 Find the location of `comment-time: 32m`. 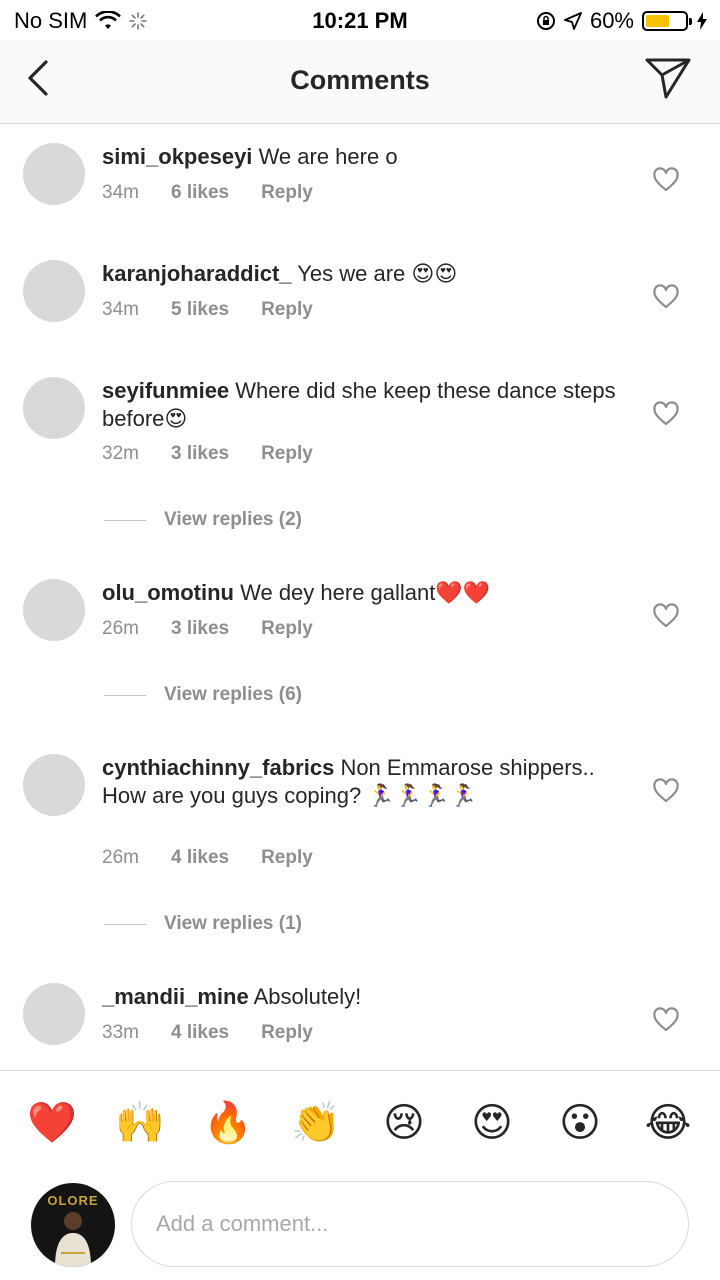

comment-time: 32m is located at coordinates (120, 453).